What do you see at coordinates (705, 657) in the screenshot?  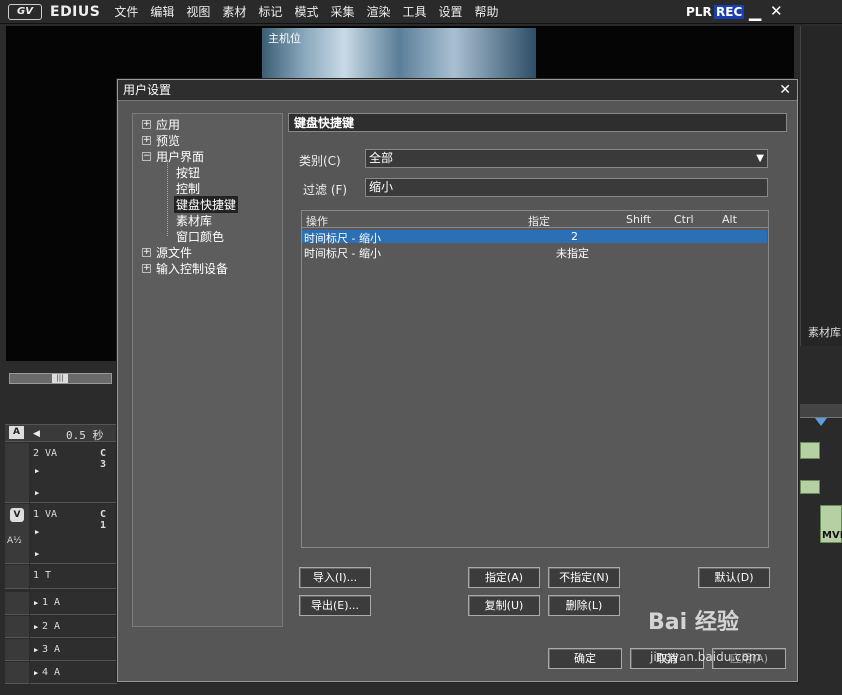 I see `baidu-watermark-url: jingyan.baidu.com` at bounding box center [705, 657].